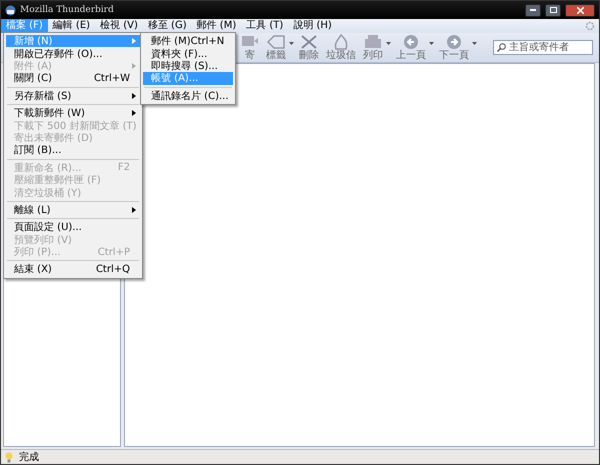 The height and width of the screenshot is (465, 600). I want to click on x-icon, so click(309, 42).